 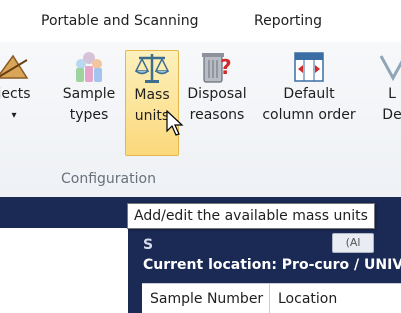 What do you see at coordinates (272, 265) in the screenshot?
I see `current-location-label: Current location: Pro-curo / UNIV` at bounding box center [272, 265].